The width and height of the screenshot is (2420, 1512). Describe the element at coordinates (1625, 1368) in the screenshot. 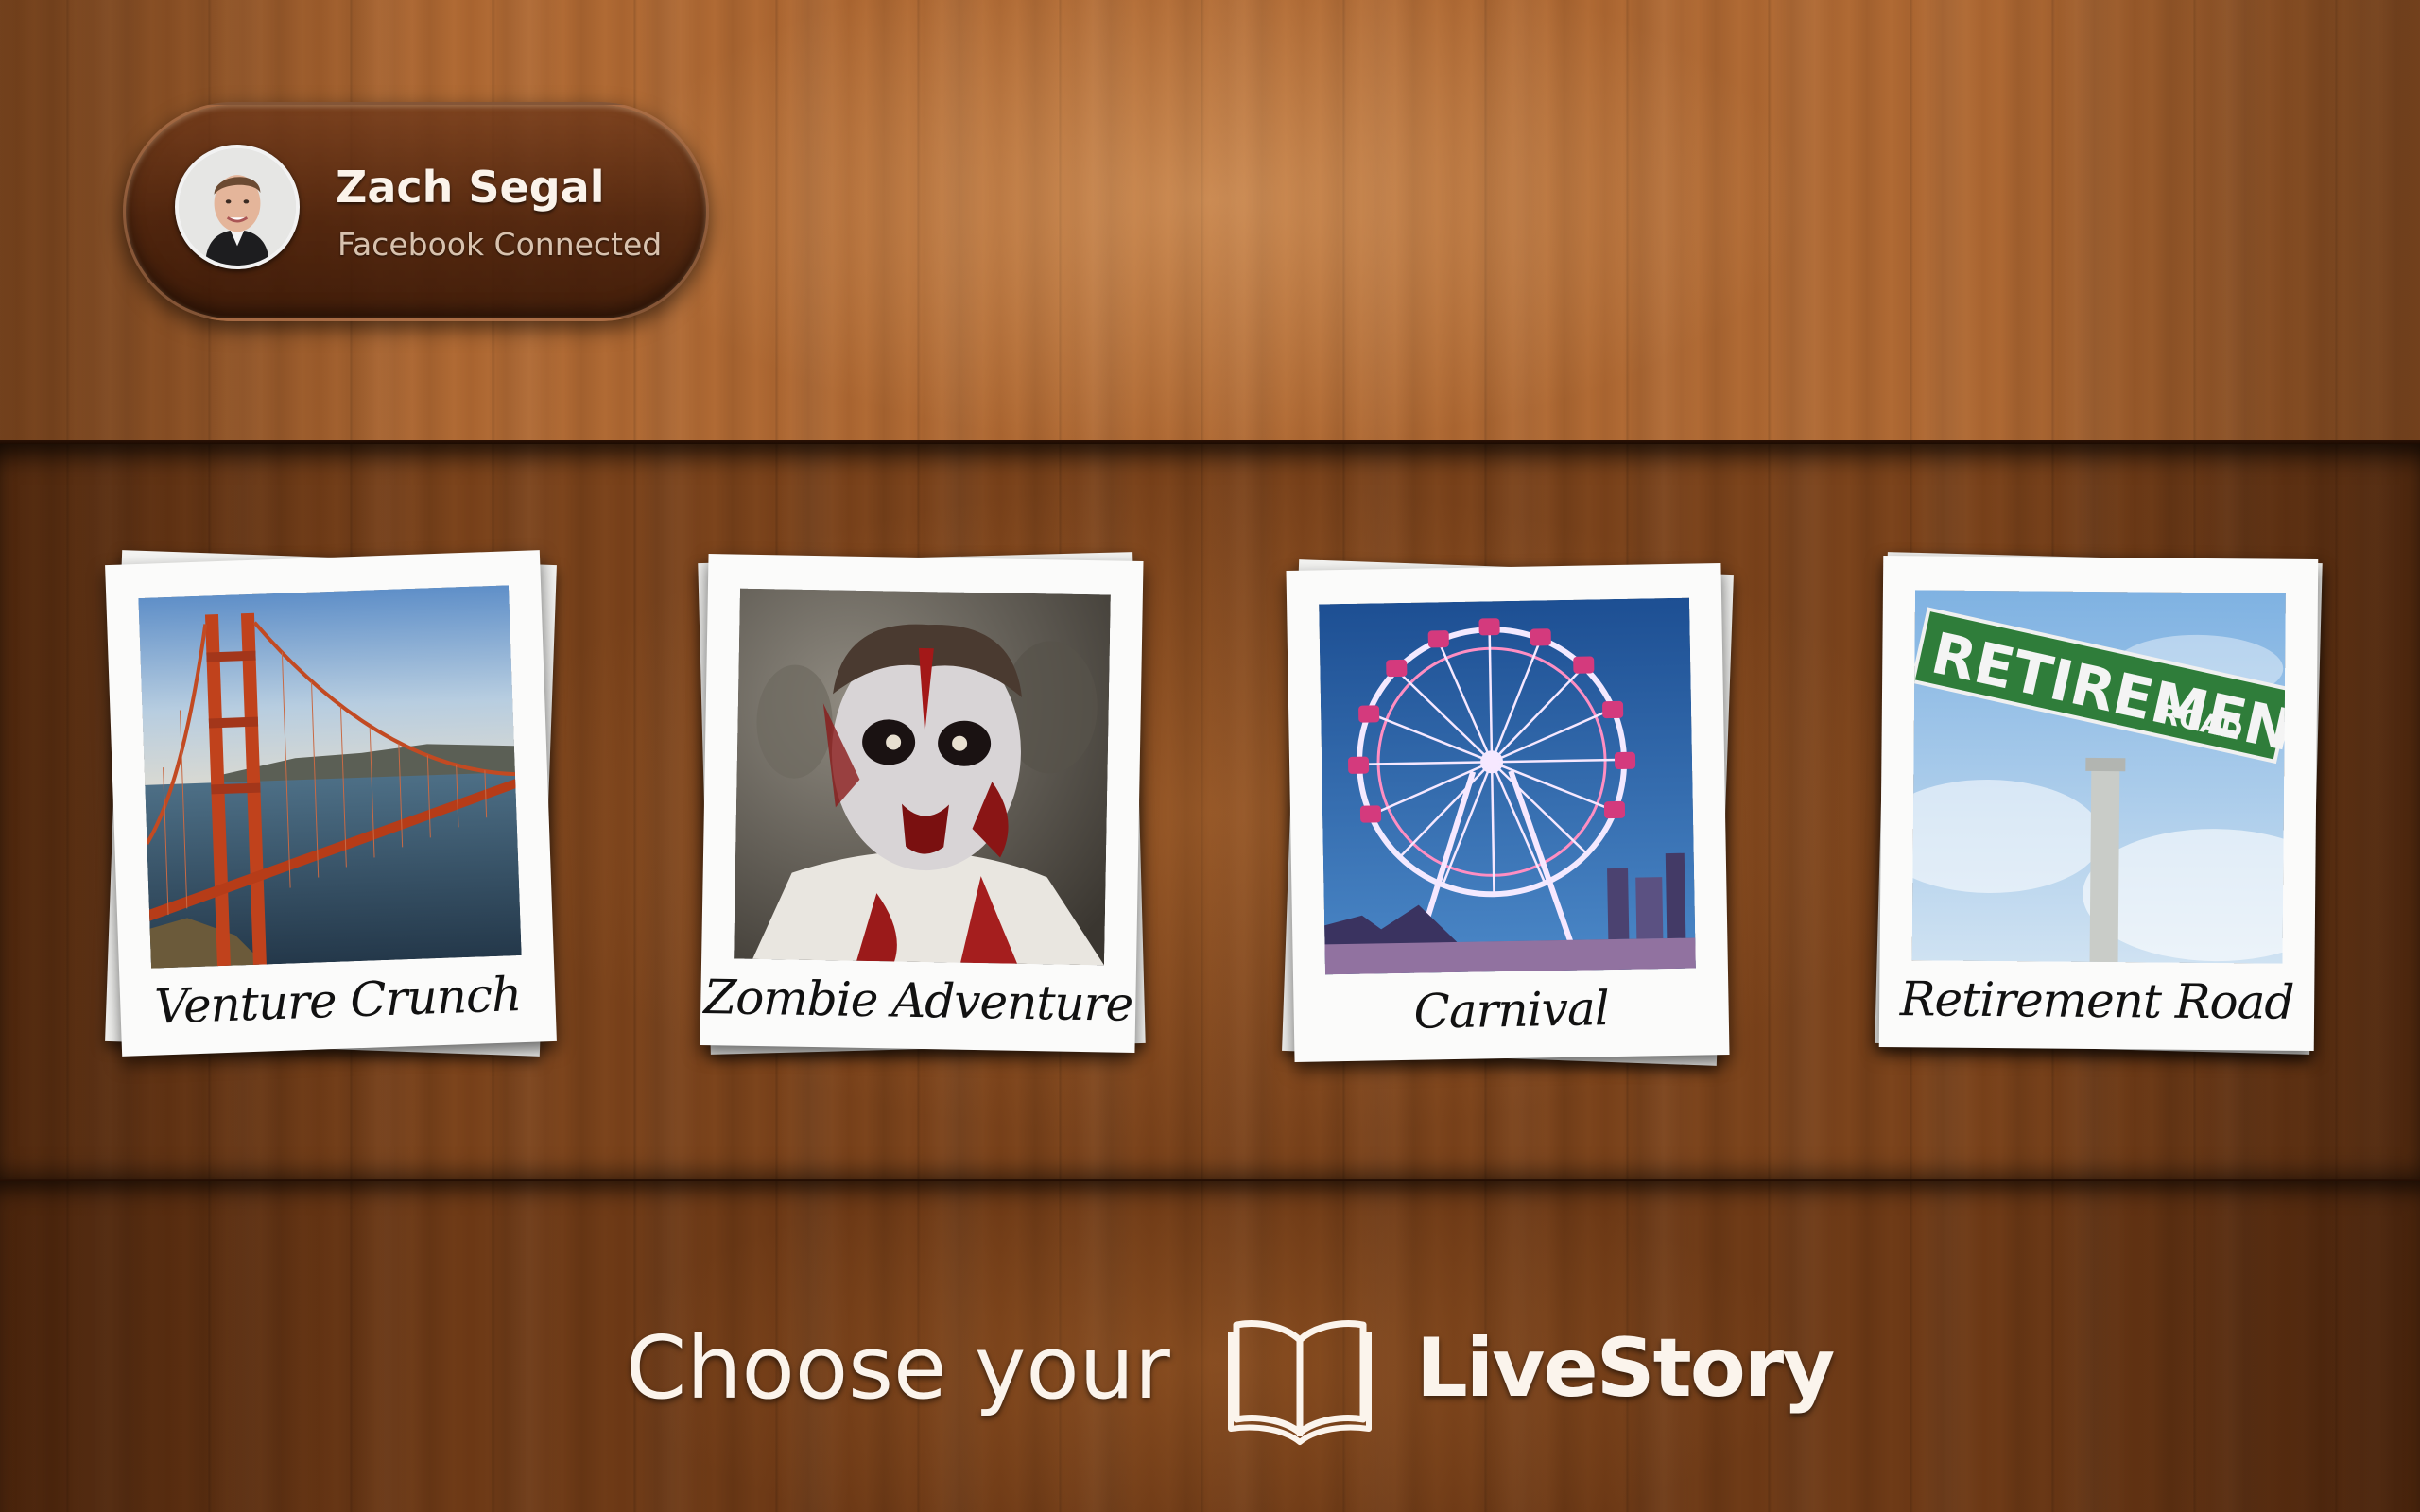

I see `livestory-logo-text: LiveStory` at that location.